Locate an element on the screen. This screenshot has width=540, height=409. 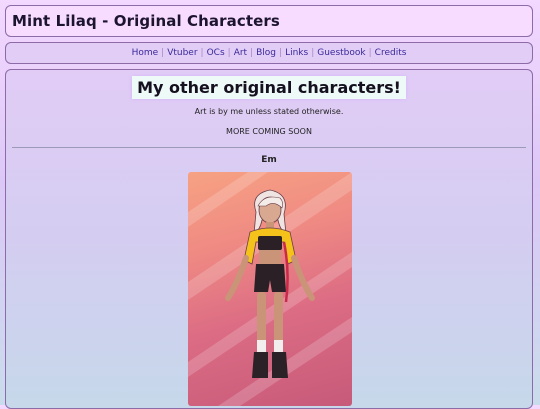
art-credit-note: Art is by me unless stated otherwise. is located at coordinates (269, 111).